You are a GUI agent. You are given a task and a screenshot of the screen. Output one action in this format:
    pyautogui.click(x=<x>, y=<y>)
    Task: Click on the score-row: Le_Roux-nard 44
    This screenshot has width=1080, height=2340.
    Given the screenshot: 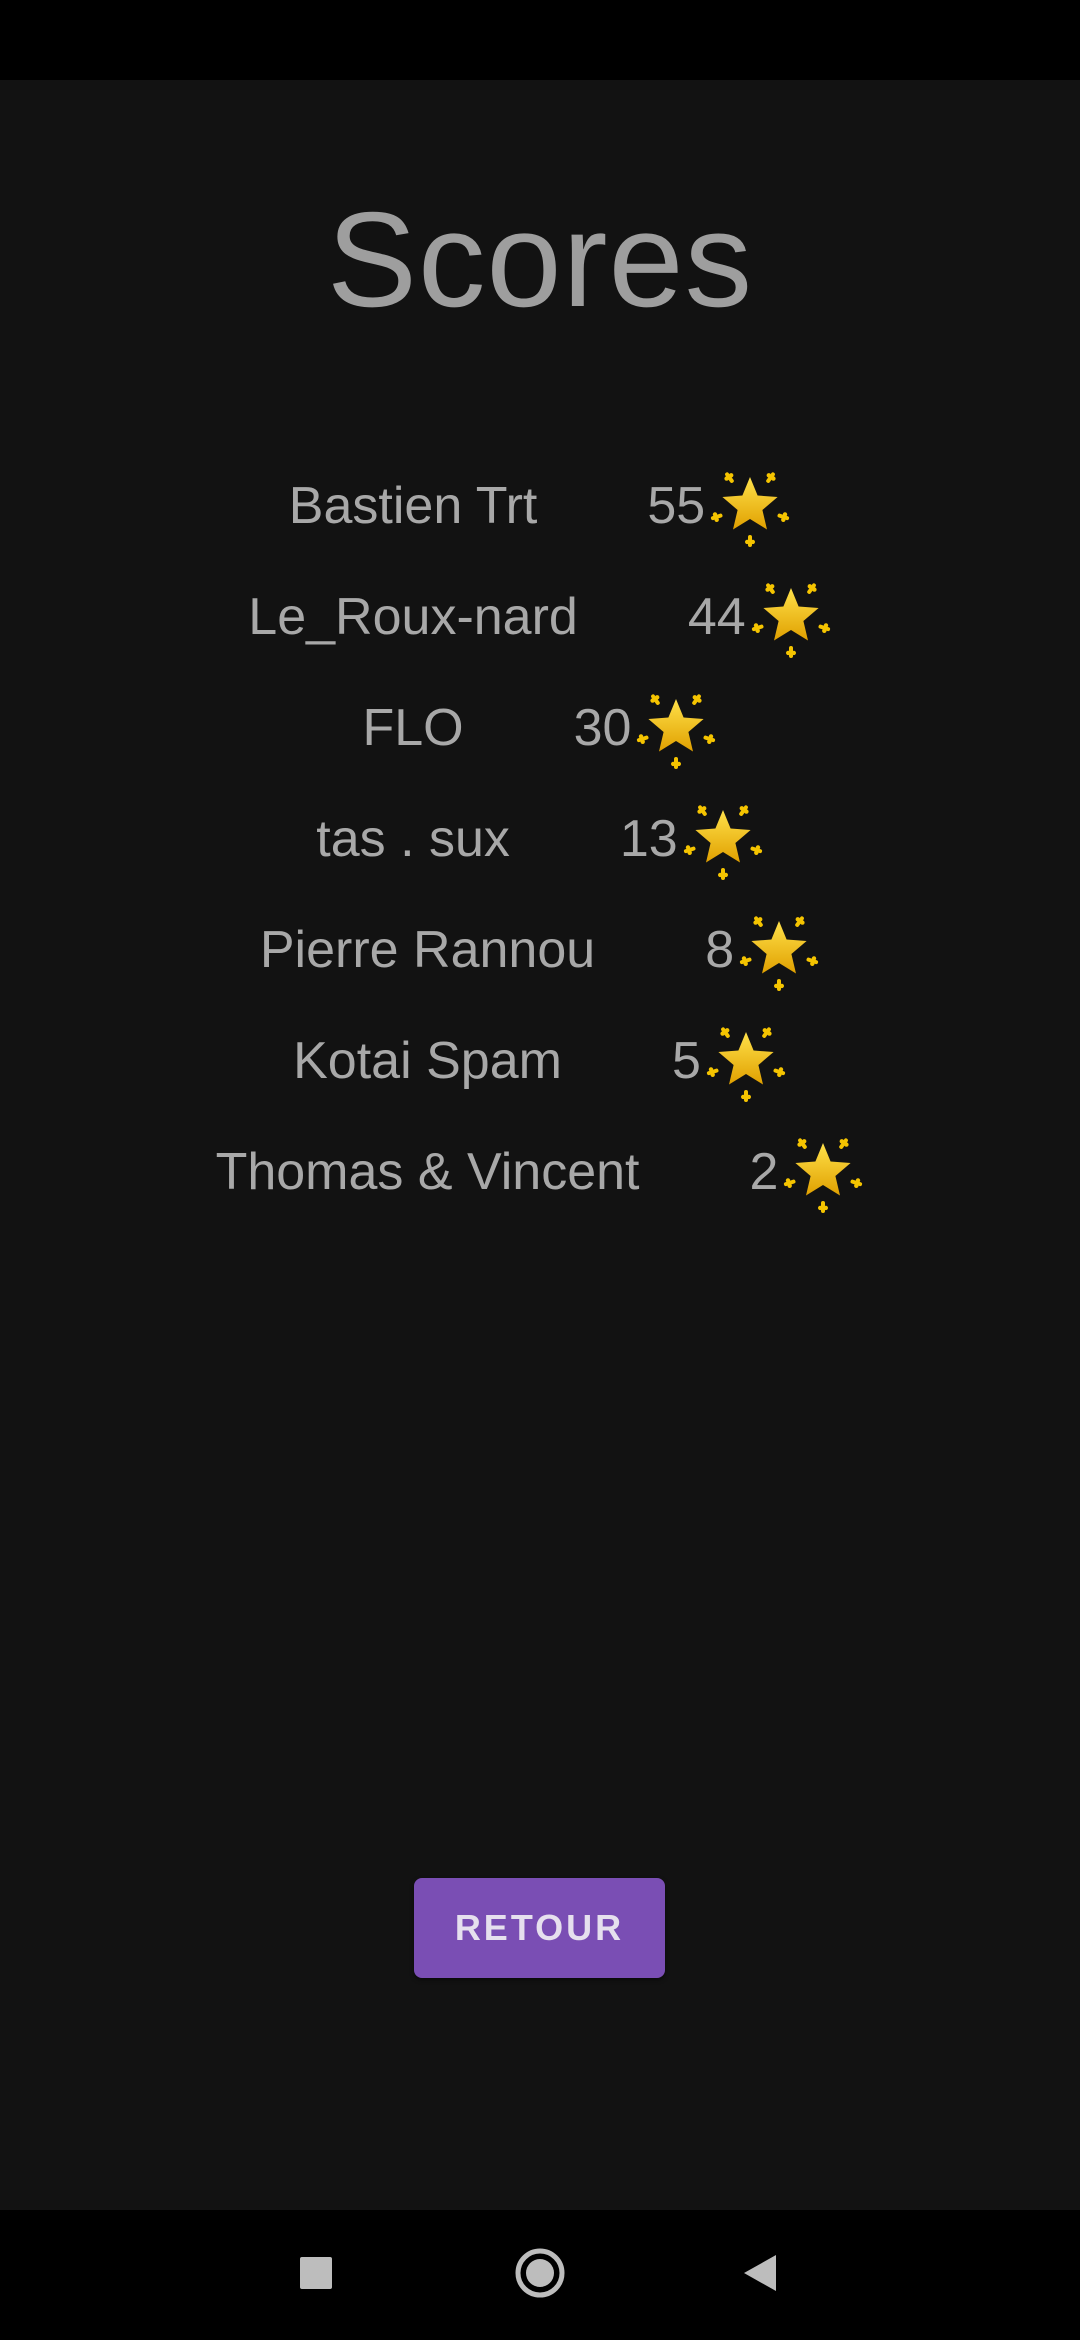 What is the action you would take?
    pyautogui.click(x=540, y=616)
    